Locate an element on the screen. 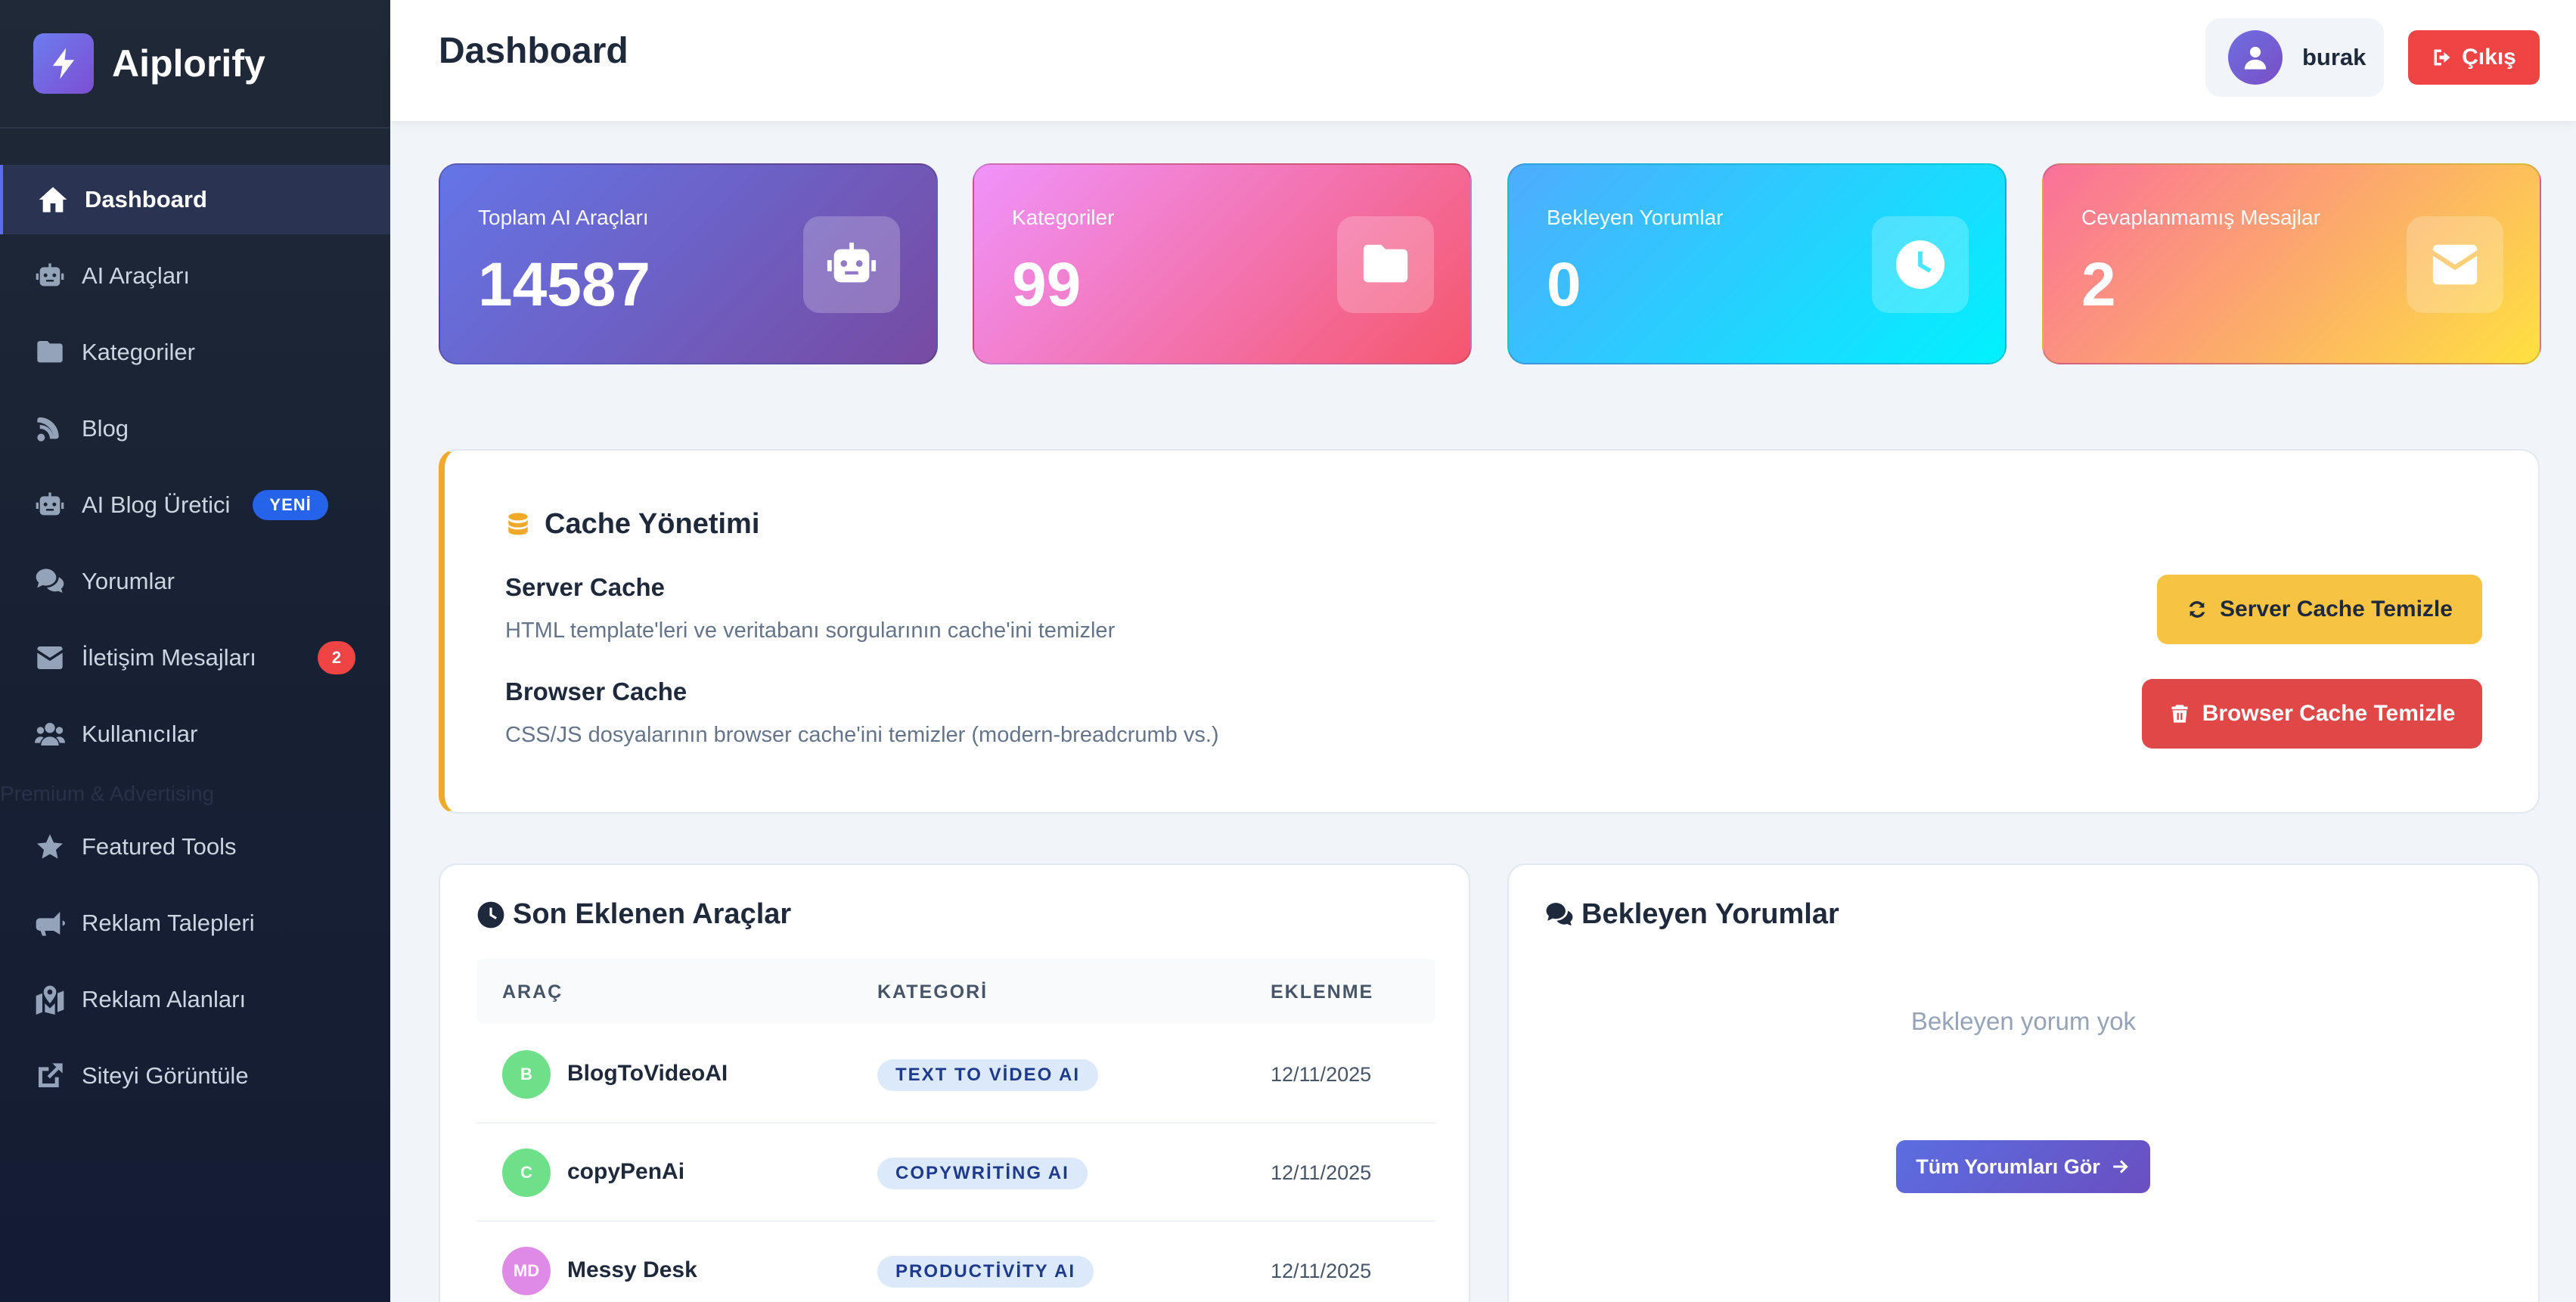 The width and height of the screenshot is (2576, 1302). sidebar-section-premium: Premium & Advertising is located at coordinates (107, 793).